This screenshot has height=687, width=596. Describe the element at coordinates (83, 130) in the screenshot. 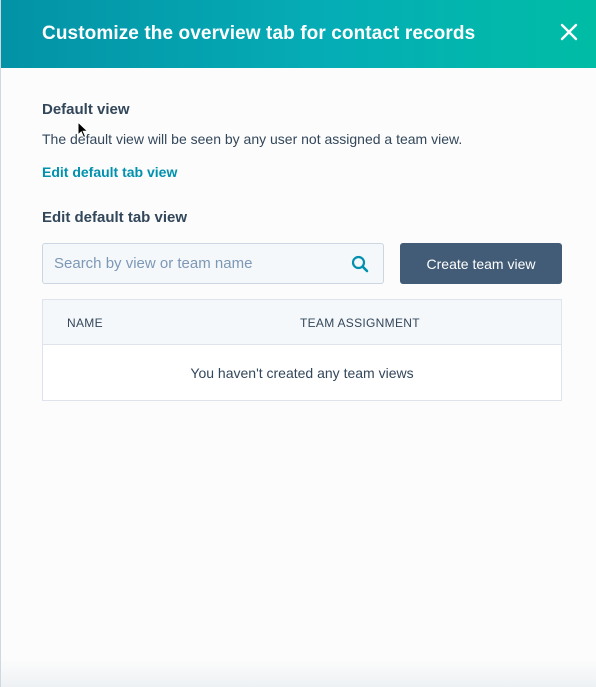

I see `mouse-pointer-icon` at that location.